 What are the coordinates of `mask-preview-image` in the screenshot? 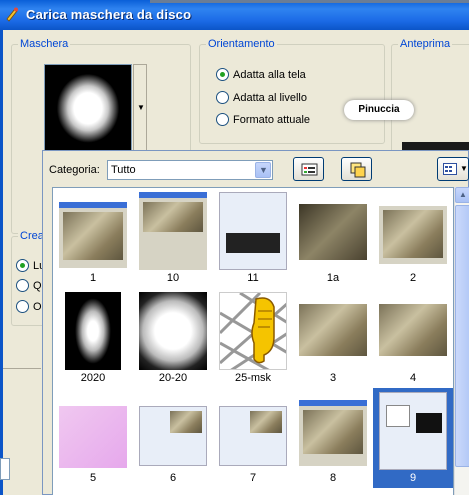 It's located at (88, 110).